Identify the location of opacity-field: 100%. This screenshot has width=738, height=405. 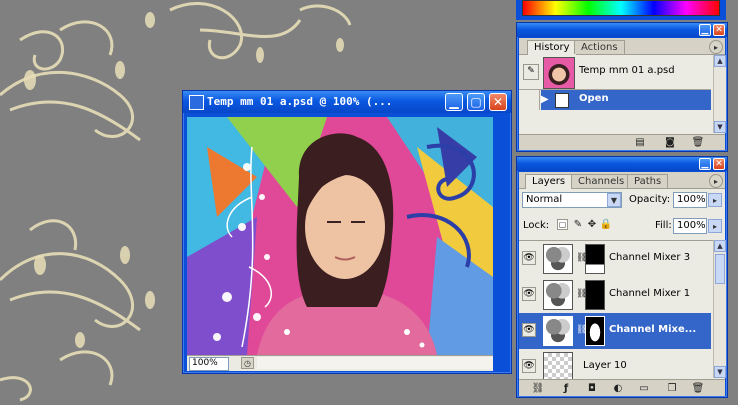
(690, 200).